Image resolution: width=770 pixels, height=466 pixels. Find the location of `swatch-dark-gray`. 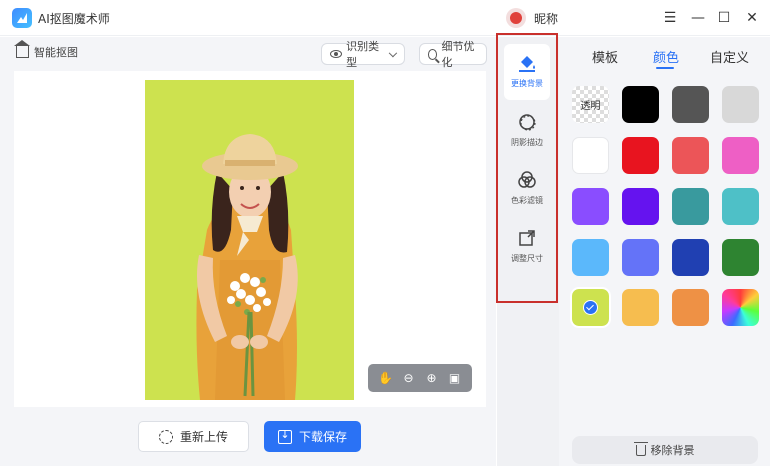

swatch-dark-gray is located at coordinates (690, 104).